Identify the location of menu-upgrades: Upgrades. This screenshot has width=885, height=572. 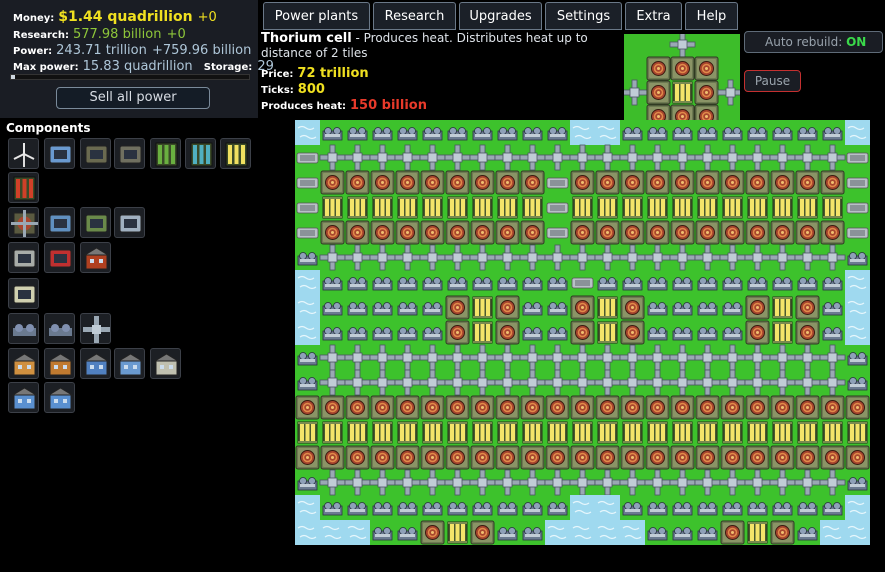
(500, 16).